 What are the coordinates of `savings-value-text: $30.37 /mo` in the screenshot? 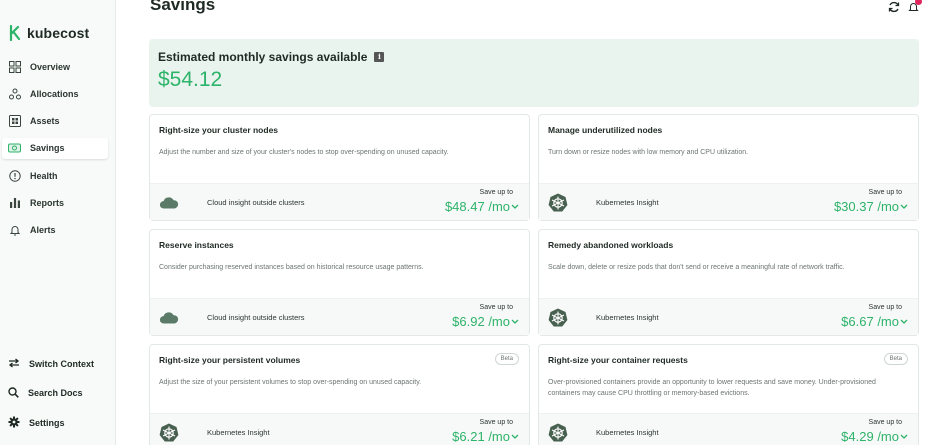 It's located at (866, 206).